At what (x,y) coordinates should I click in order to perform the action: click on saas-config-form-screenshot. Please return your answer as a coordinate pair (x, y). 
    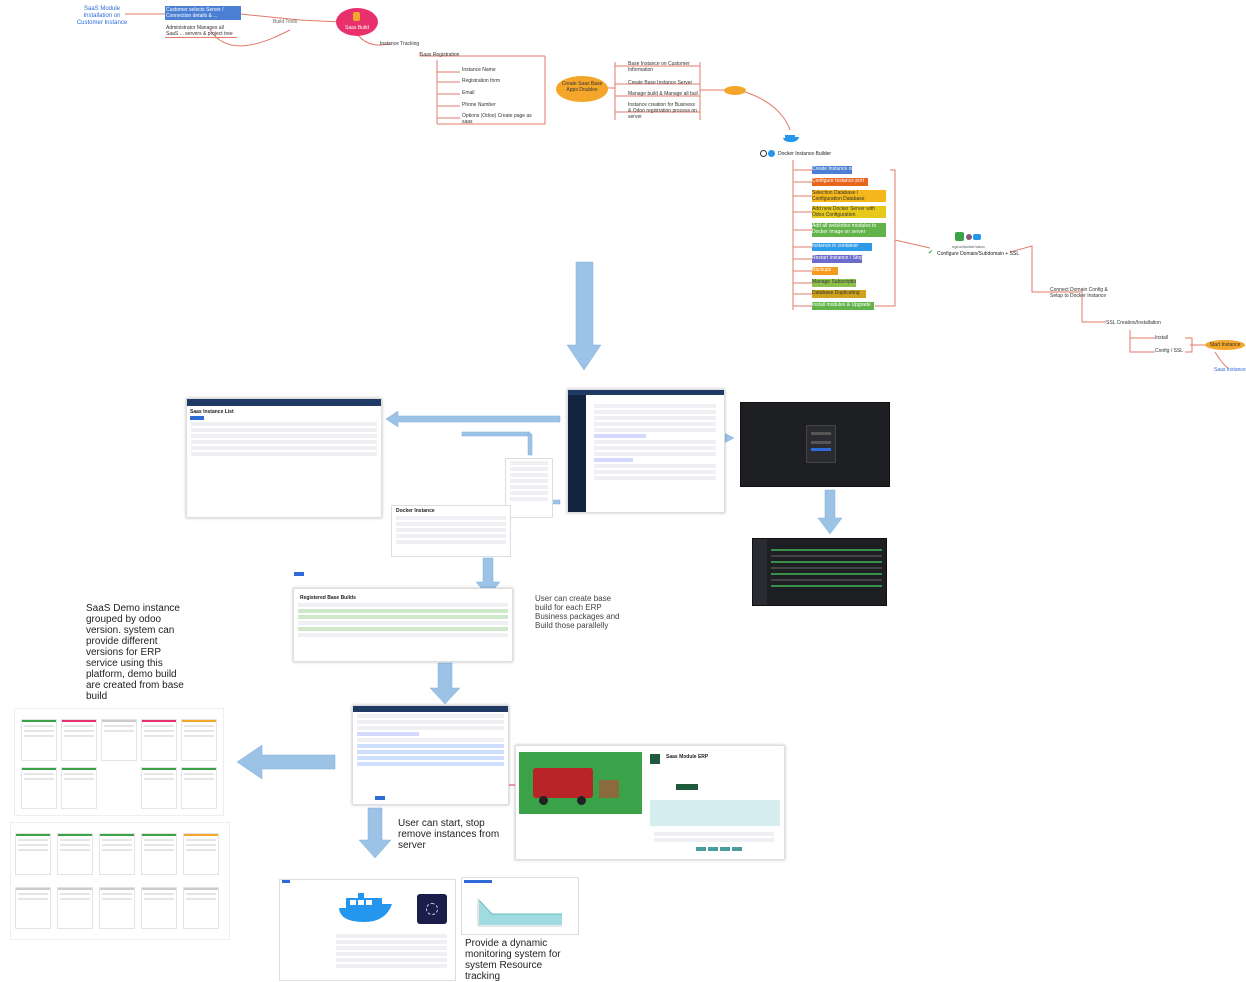
    Looking at the image, I should click on (646, 451).